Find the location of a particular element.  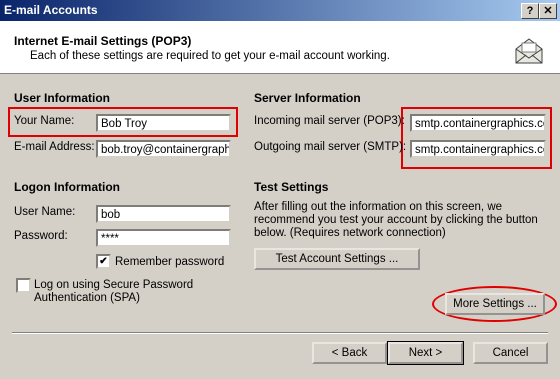

incoming-server-label: Incoming mail server (POP3): is located at coordinates (329, 121).